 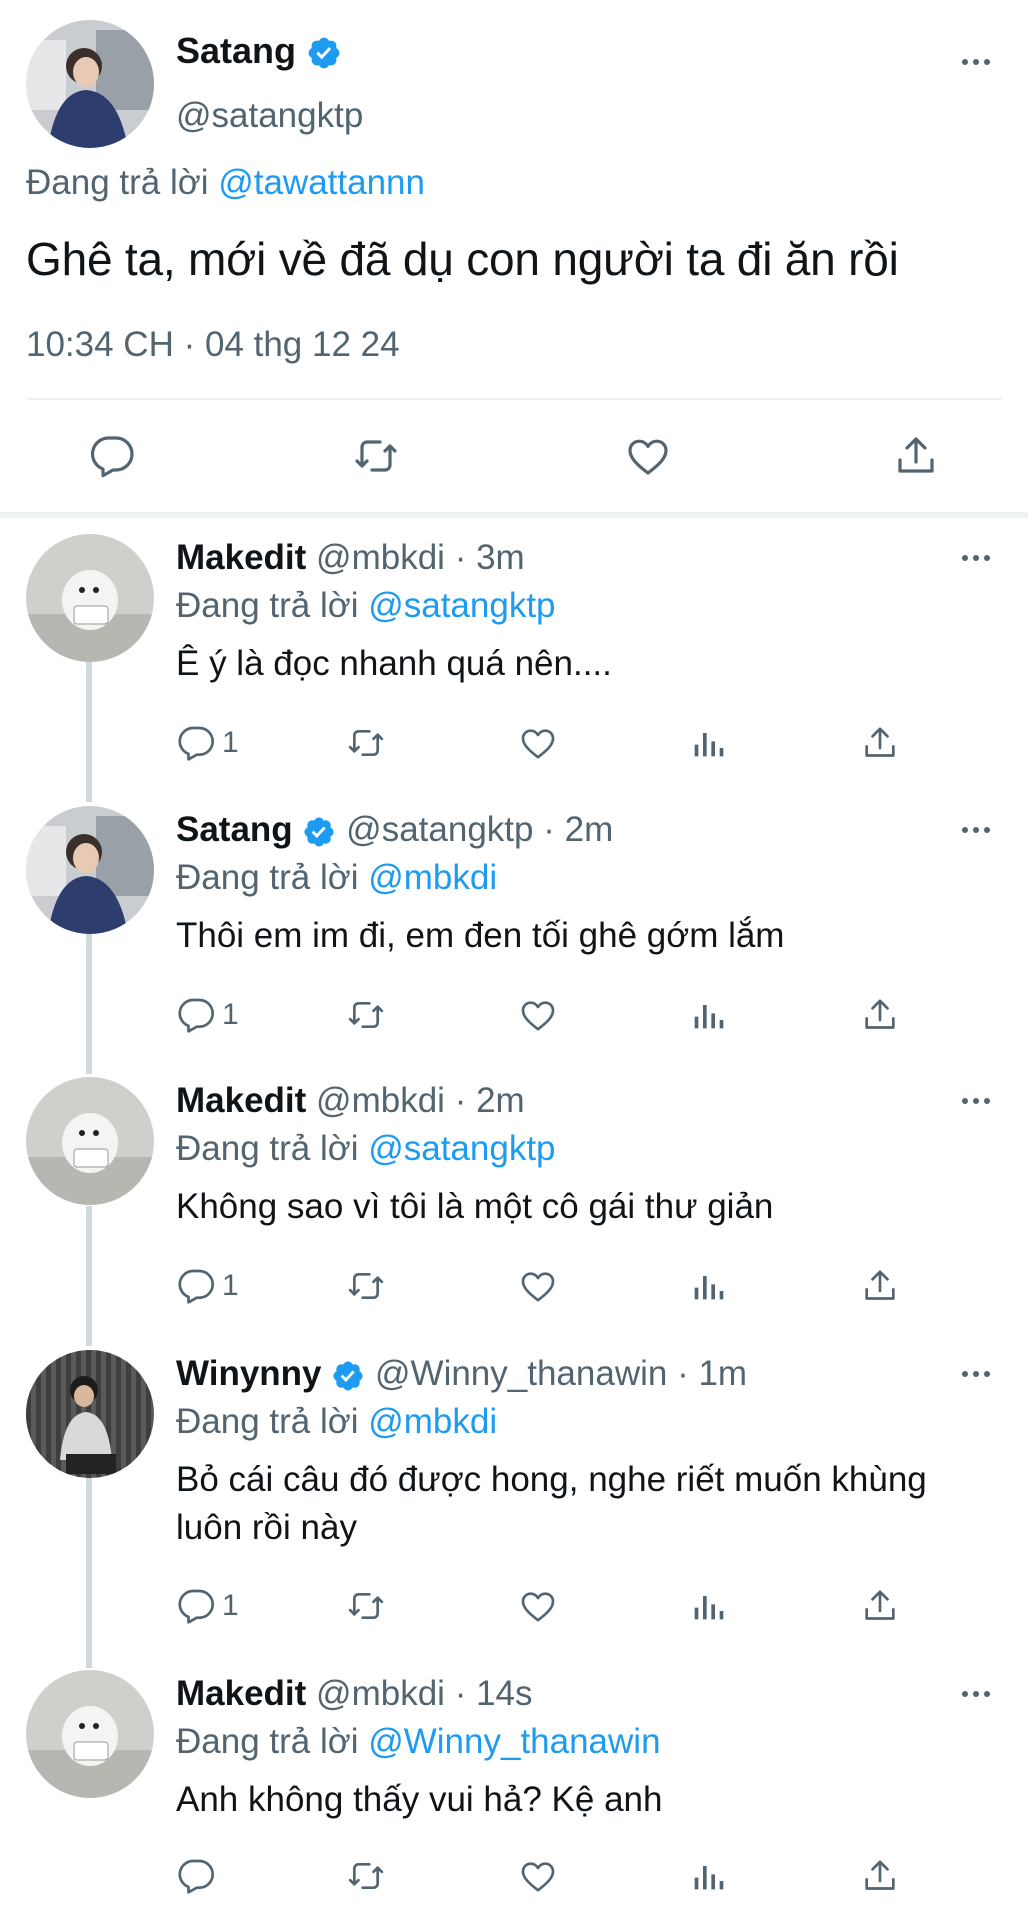 What do you see at coordinates (249, 1373) in the screenshot?
I see `author-name: Winynny` at bounding box center [249, 1373].